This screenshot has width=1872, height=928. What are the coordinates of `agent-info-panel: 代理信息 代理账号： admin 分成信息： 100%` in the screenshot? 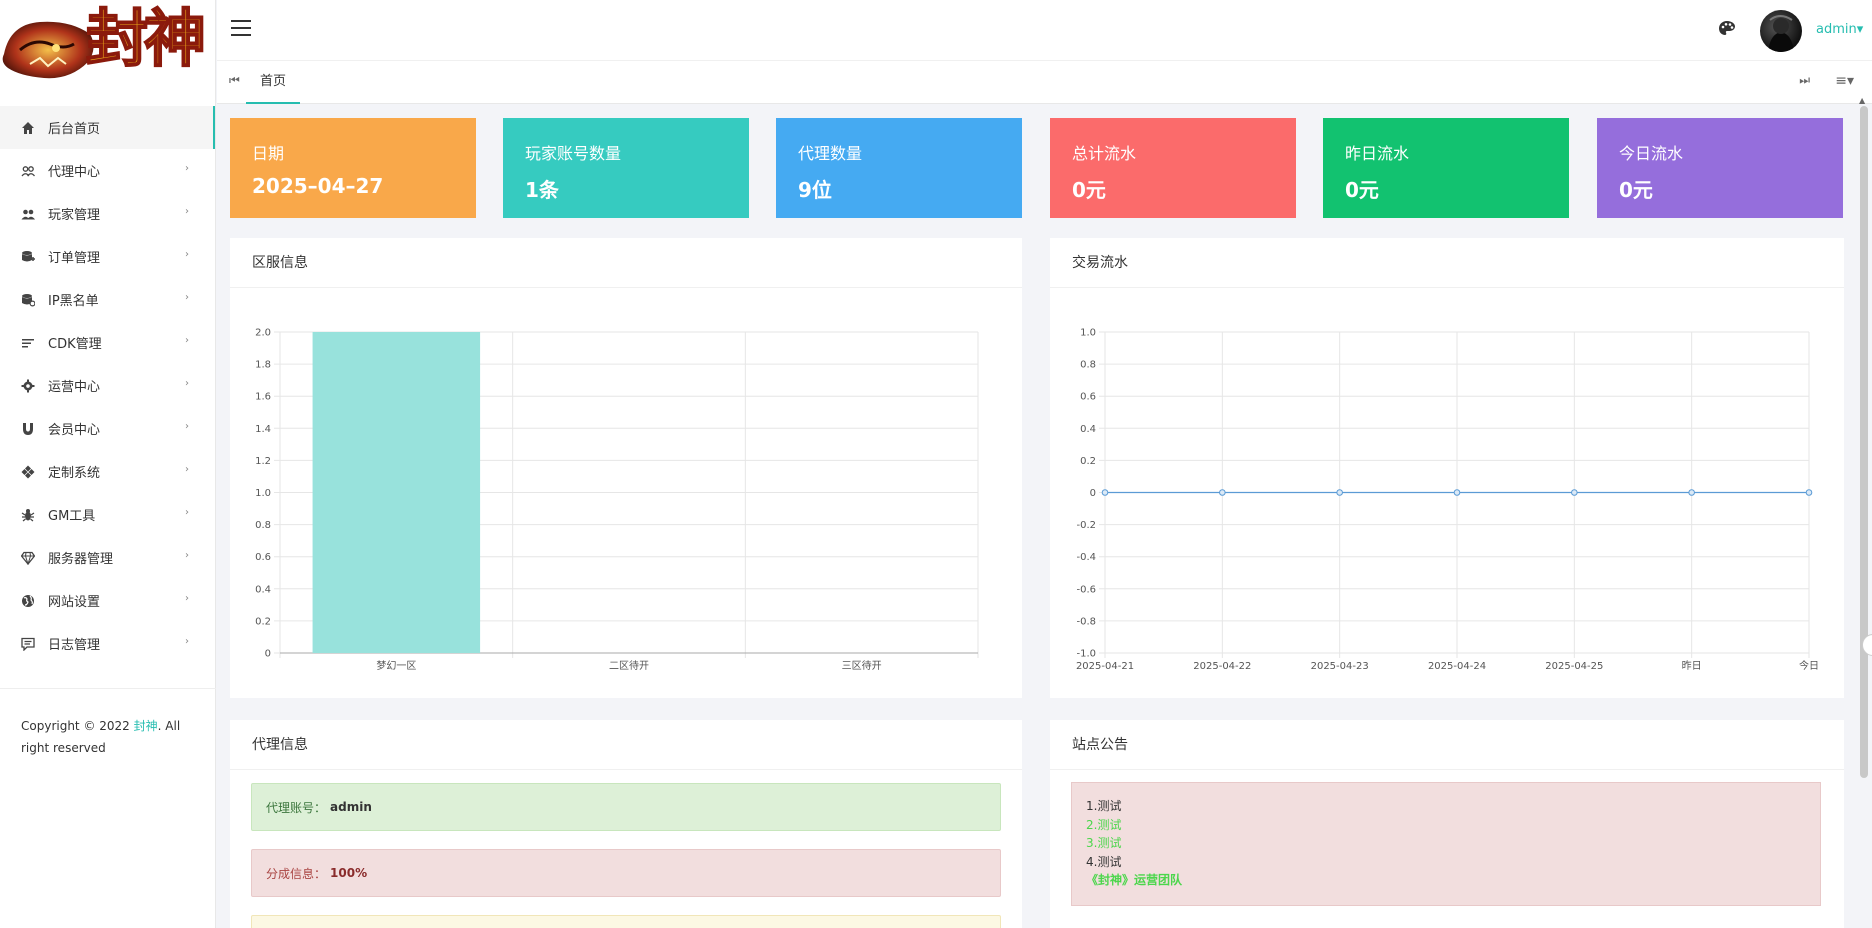 It's located at (626, 824).